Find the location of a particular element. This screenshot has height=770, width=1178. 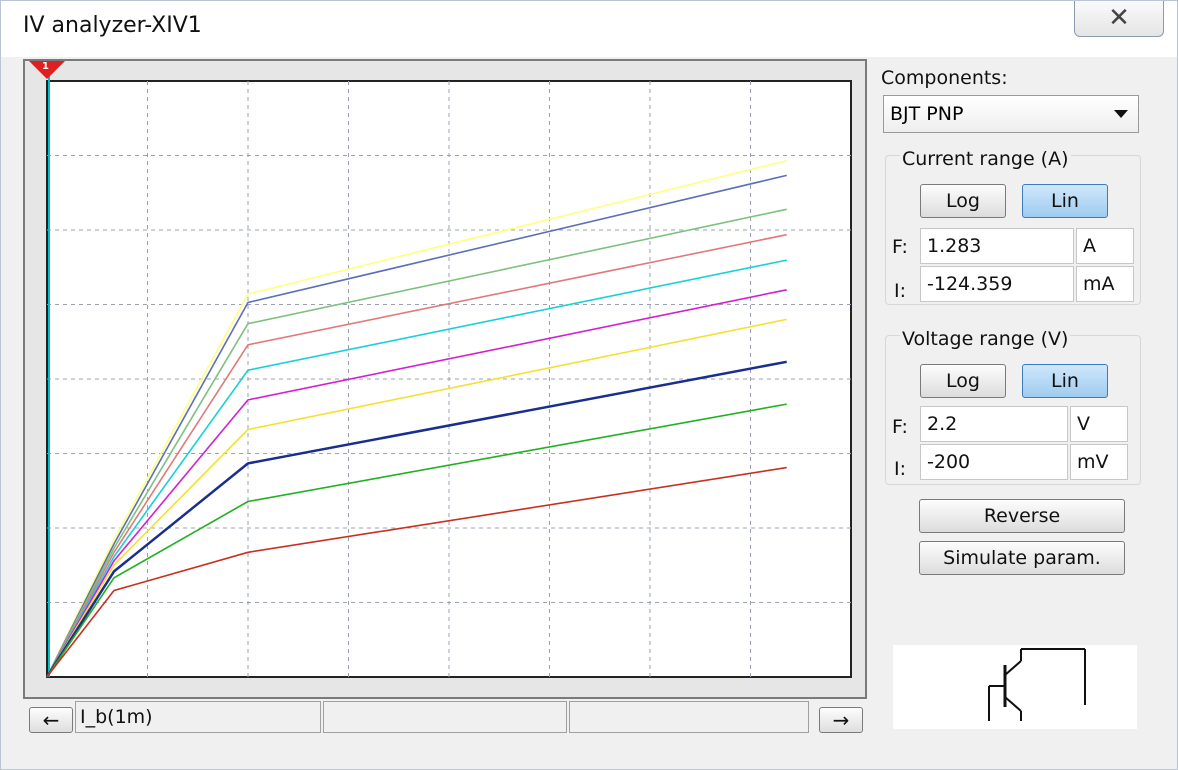

transistor-symbol-icon is located at coordinates (1037, 684).